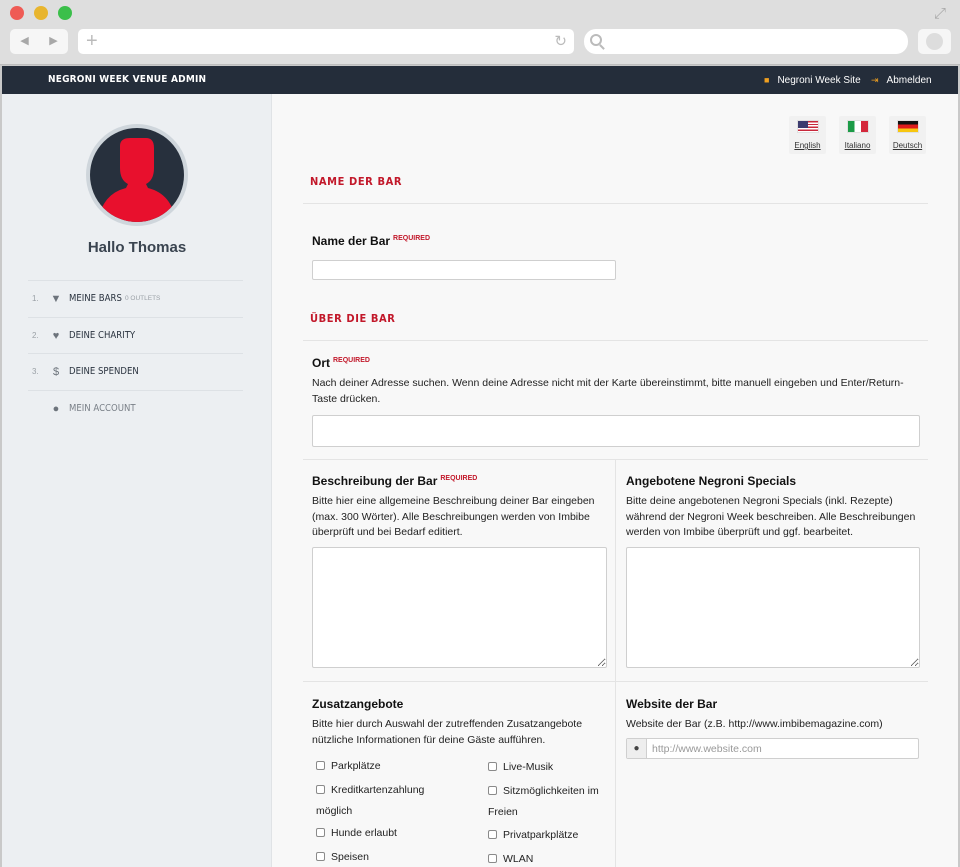 The image size is (960, 867). Describe the element at coordinates (857, 135) in the screenshot. I see `language-italiano: Italiano` at that location.